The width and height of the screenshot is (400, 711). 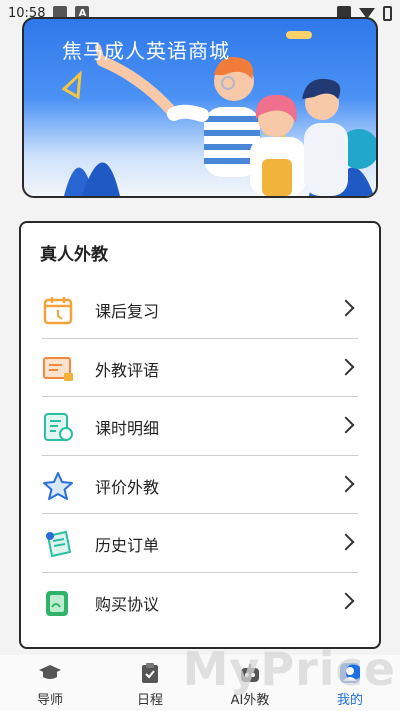 What do you see at coordinates (150, 673) in the screenshot?
I see `clipboard-icon` at bounding box center [150, 673].